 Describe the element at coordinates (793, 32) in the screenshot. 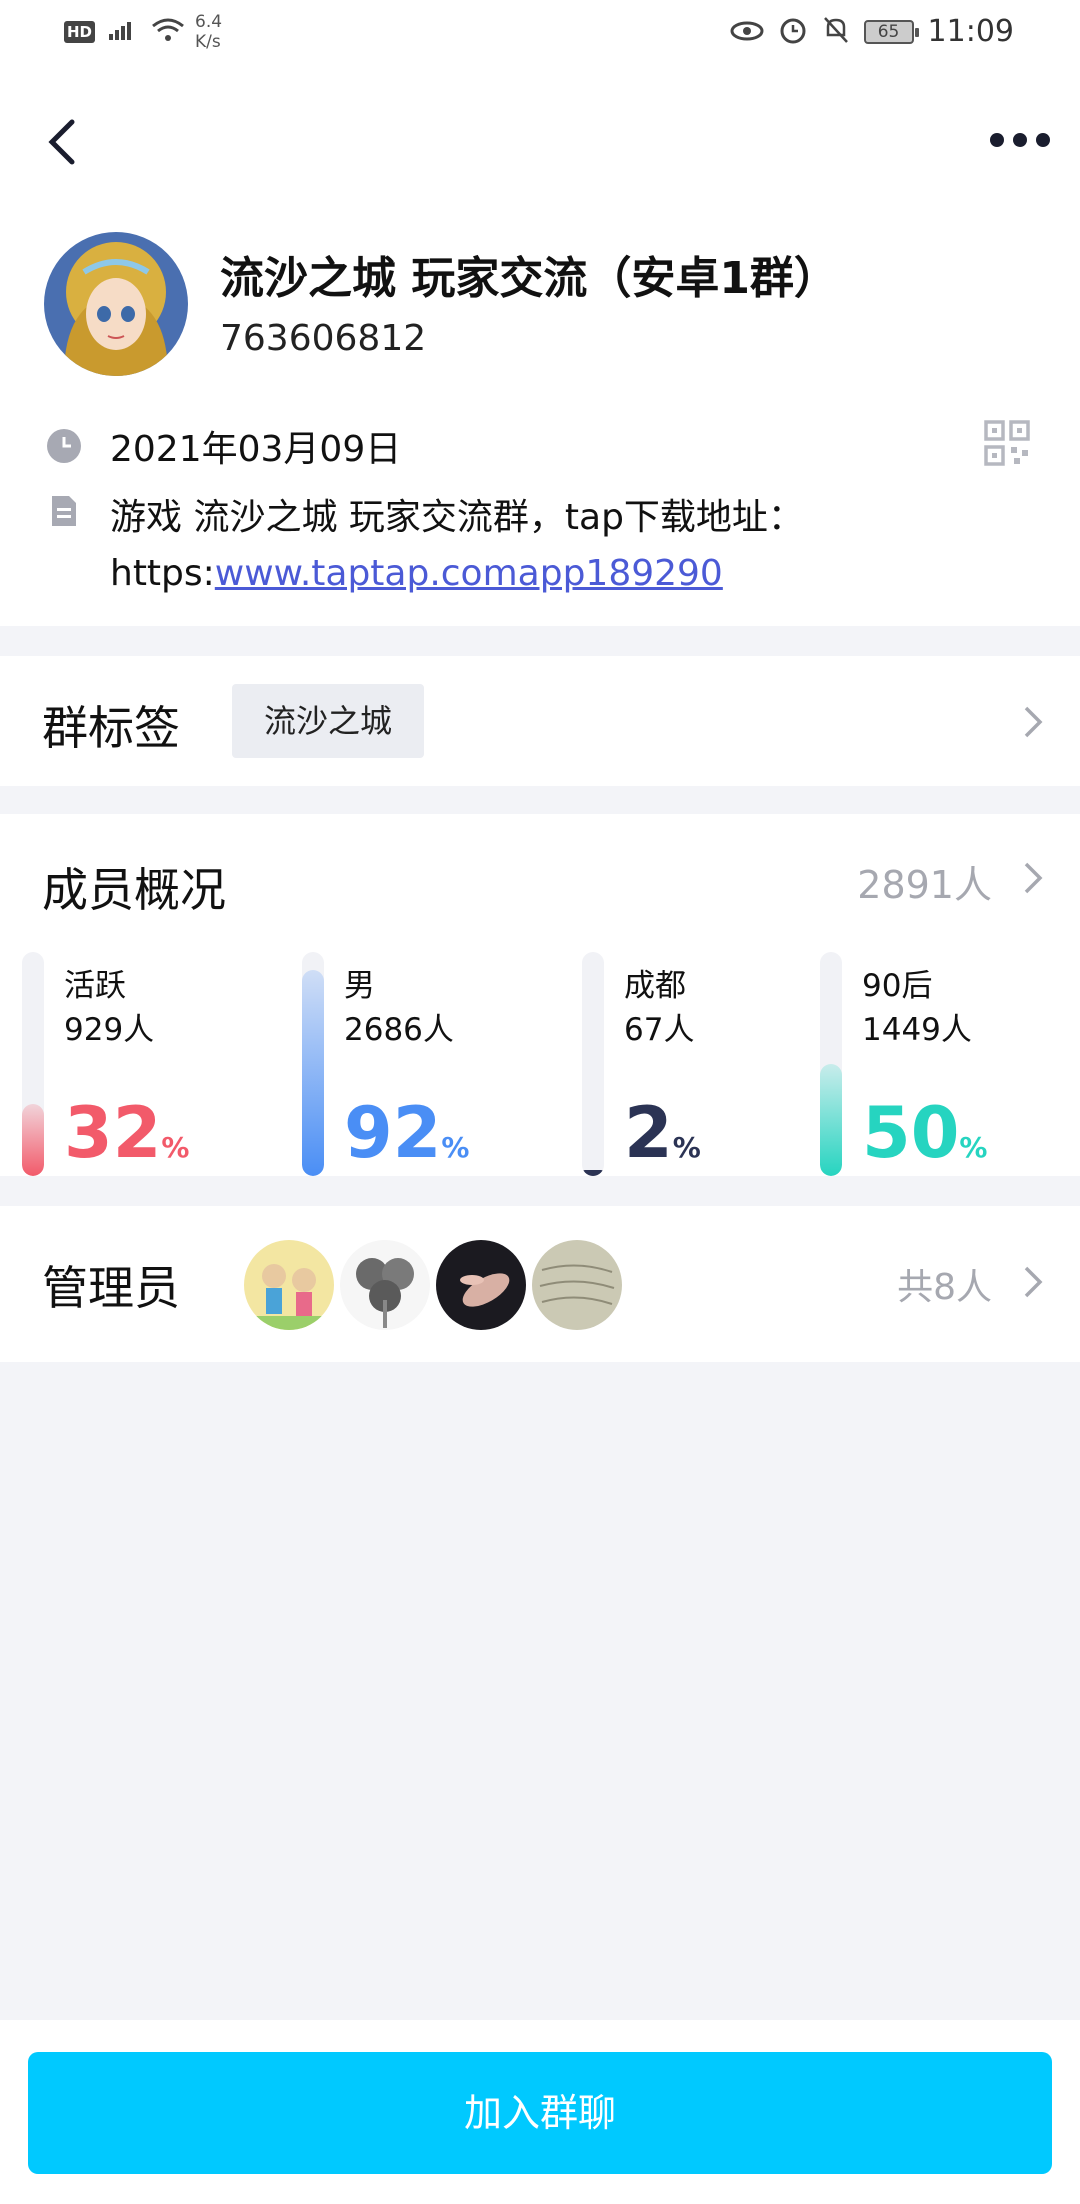

I see `alarm-icon` at that location.